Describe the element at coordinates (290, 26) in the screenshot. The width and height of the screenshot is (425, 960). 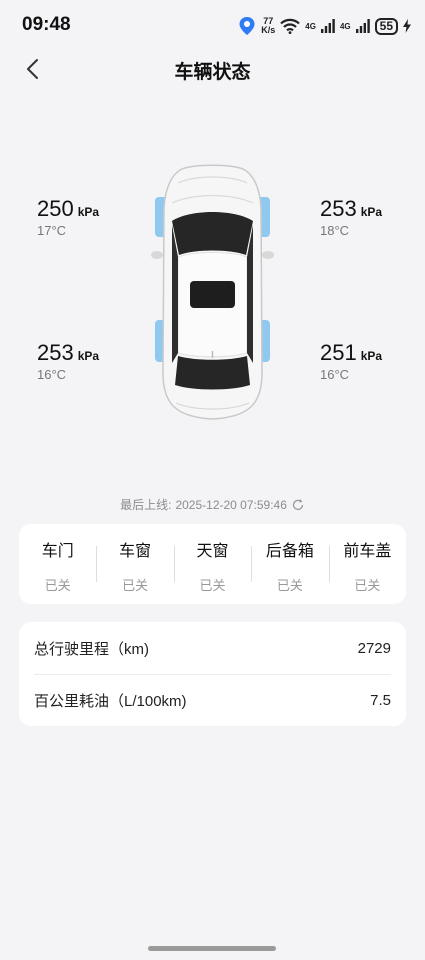
I see `wifi-icon` at that location.